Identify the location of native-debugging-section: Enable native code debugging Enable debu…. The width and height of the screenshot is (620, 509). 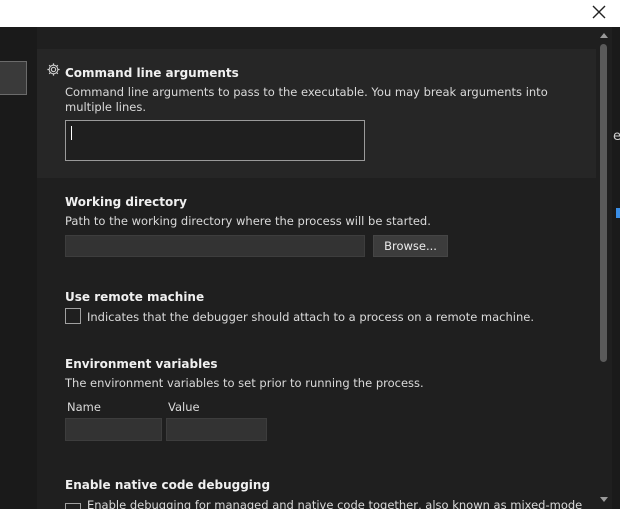
(316, 487).